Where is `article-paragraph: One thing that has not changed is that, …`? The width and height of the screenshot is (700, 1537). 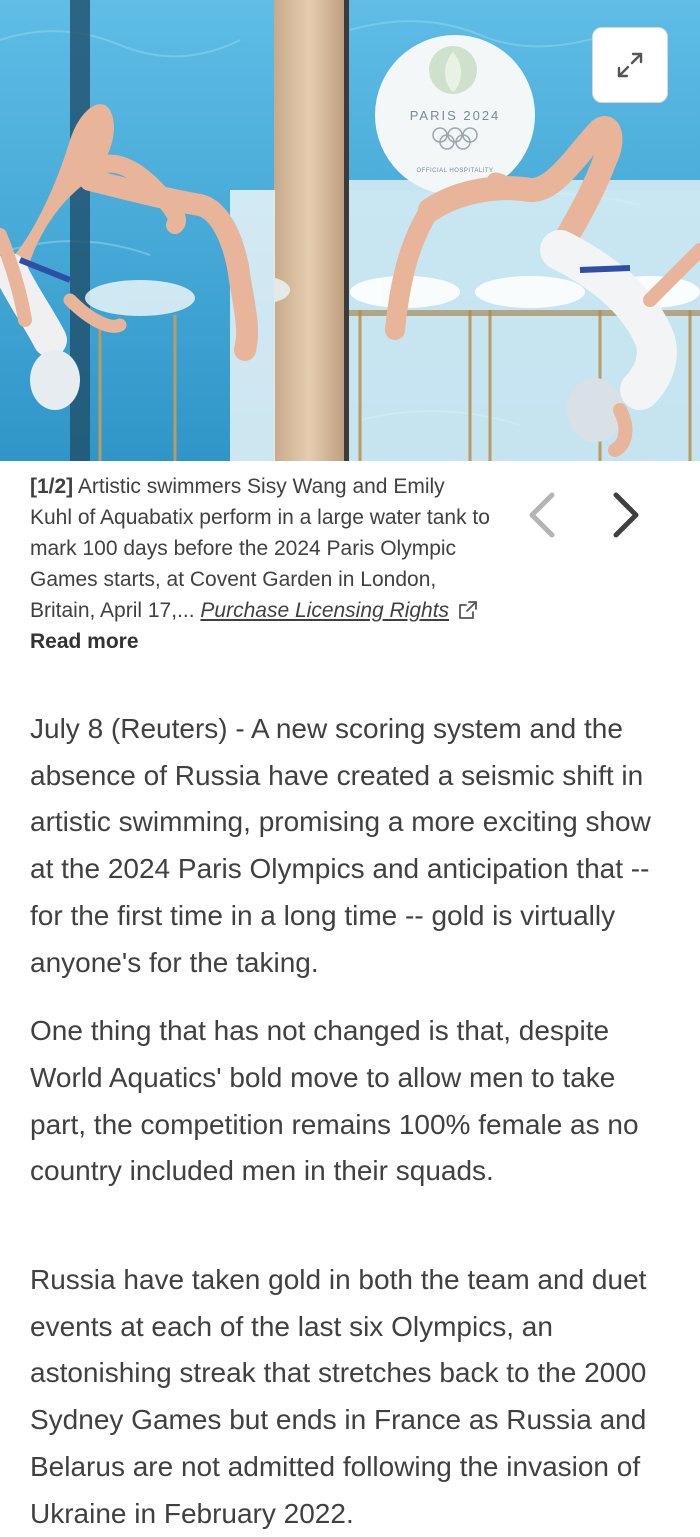 article-paragraph: One thing that has not changed is that, … is located at coordinates (334, 1101).